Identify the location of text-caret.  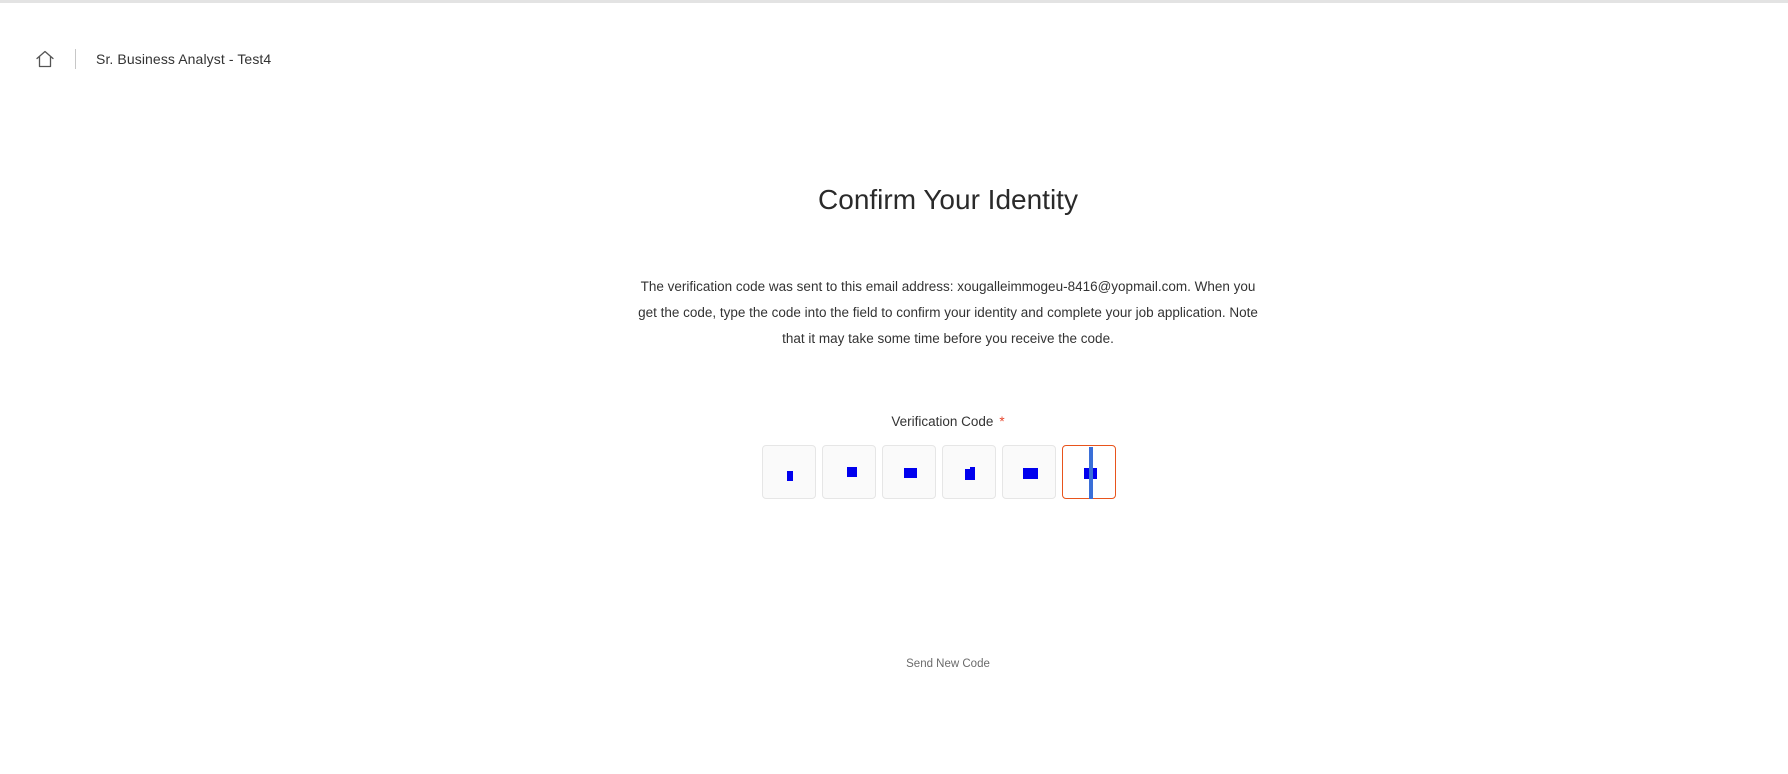
(1091, 473).